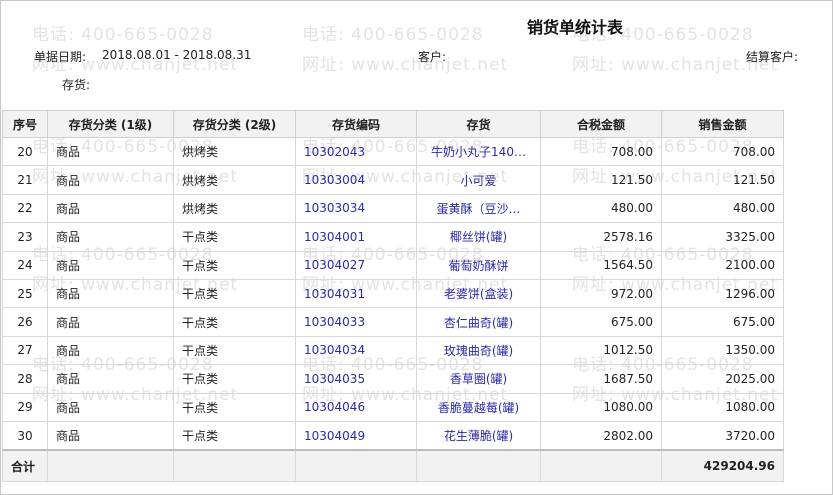  Describe the element at coordinates (722, 124) in the screenshot. I see `col-header-sales-amount: 销售金额` at that location.